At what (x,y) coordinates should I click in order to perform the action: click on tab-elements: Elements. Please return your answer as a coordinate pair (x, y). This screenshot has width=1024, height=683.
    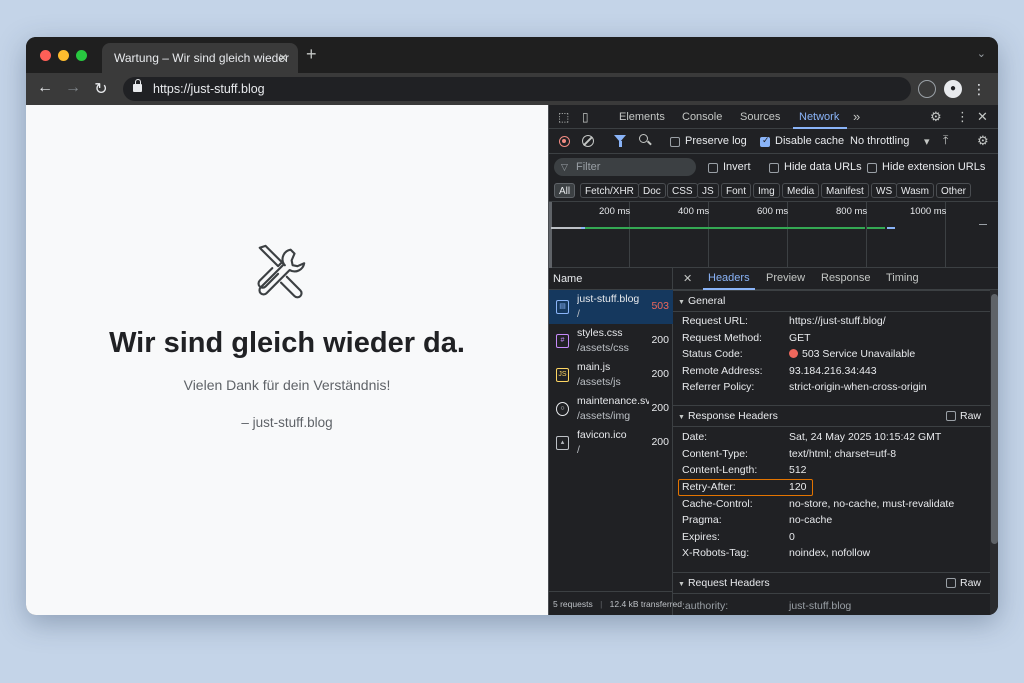
    Looking at the image, I should click on (642, 117).